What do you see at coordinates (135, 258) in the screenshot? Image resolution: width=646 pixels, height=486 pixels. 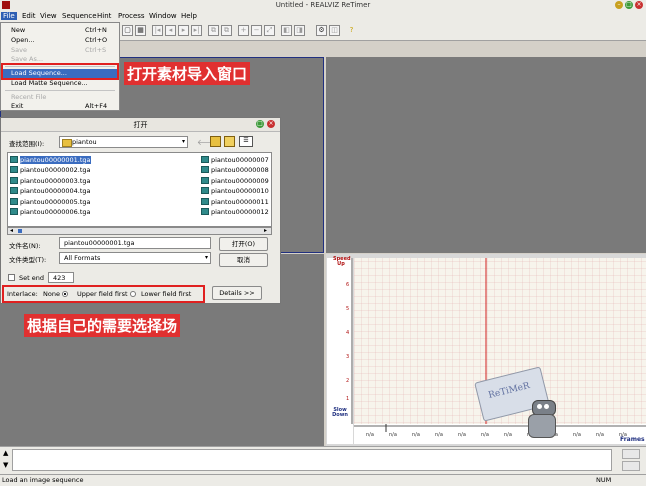 I see `filetype-dropdown: All Formats ▾` at bounding box center [135, 258].